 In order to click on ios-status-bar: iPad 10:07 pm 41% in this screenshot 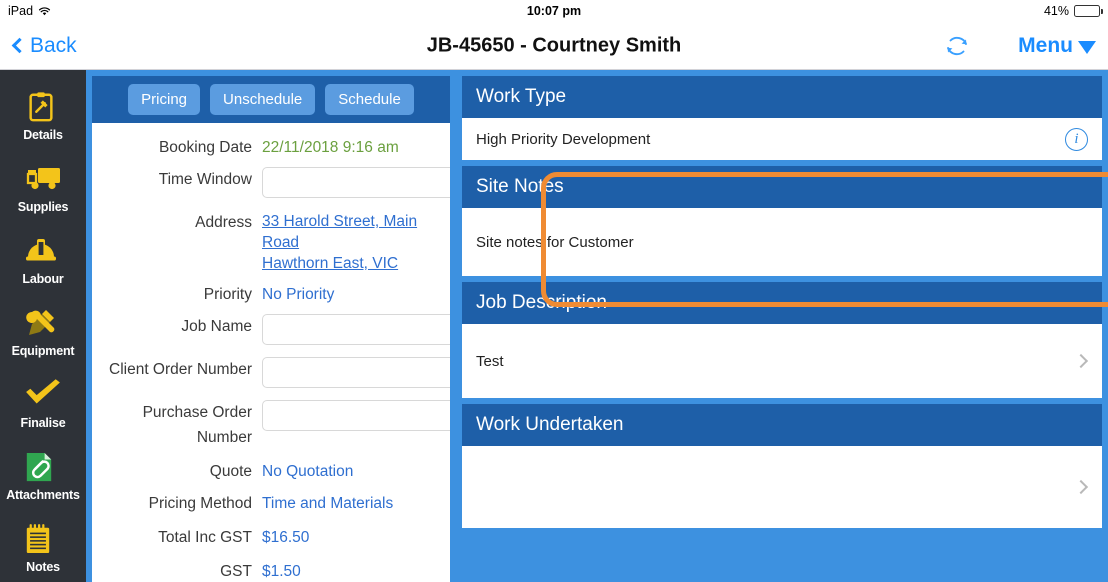, I will do `click(554, 11)`.